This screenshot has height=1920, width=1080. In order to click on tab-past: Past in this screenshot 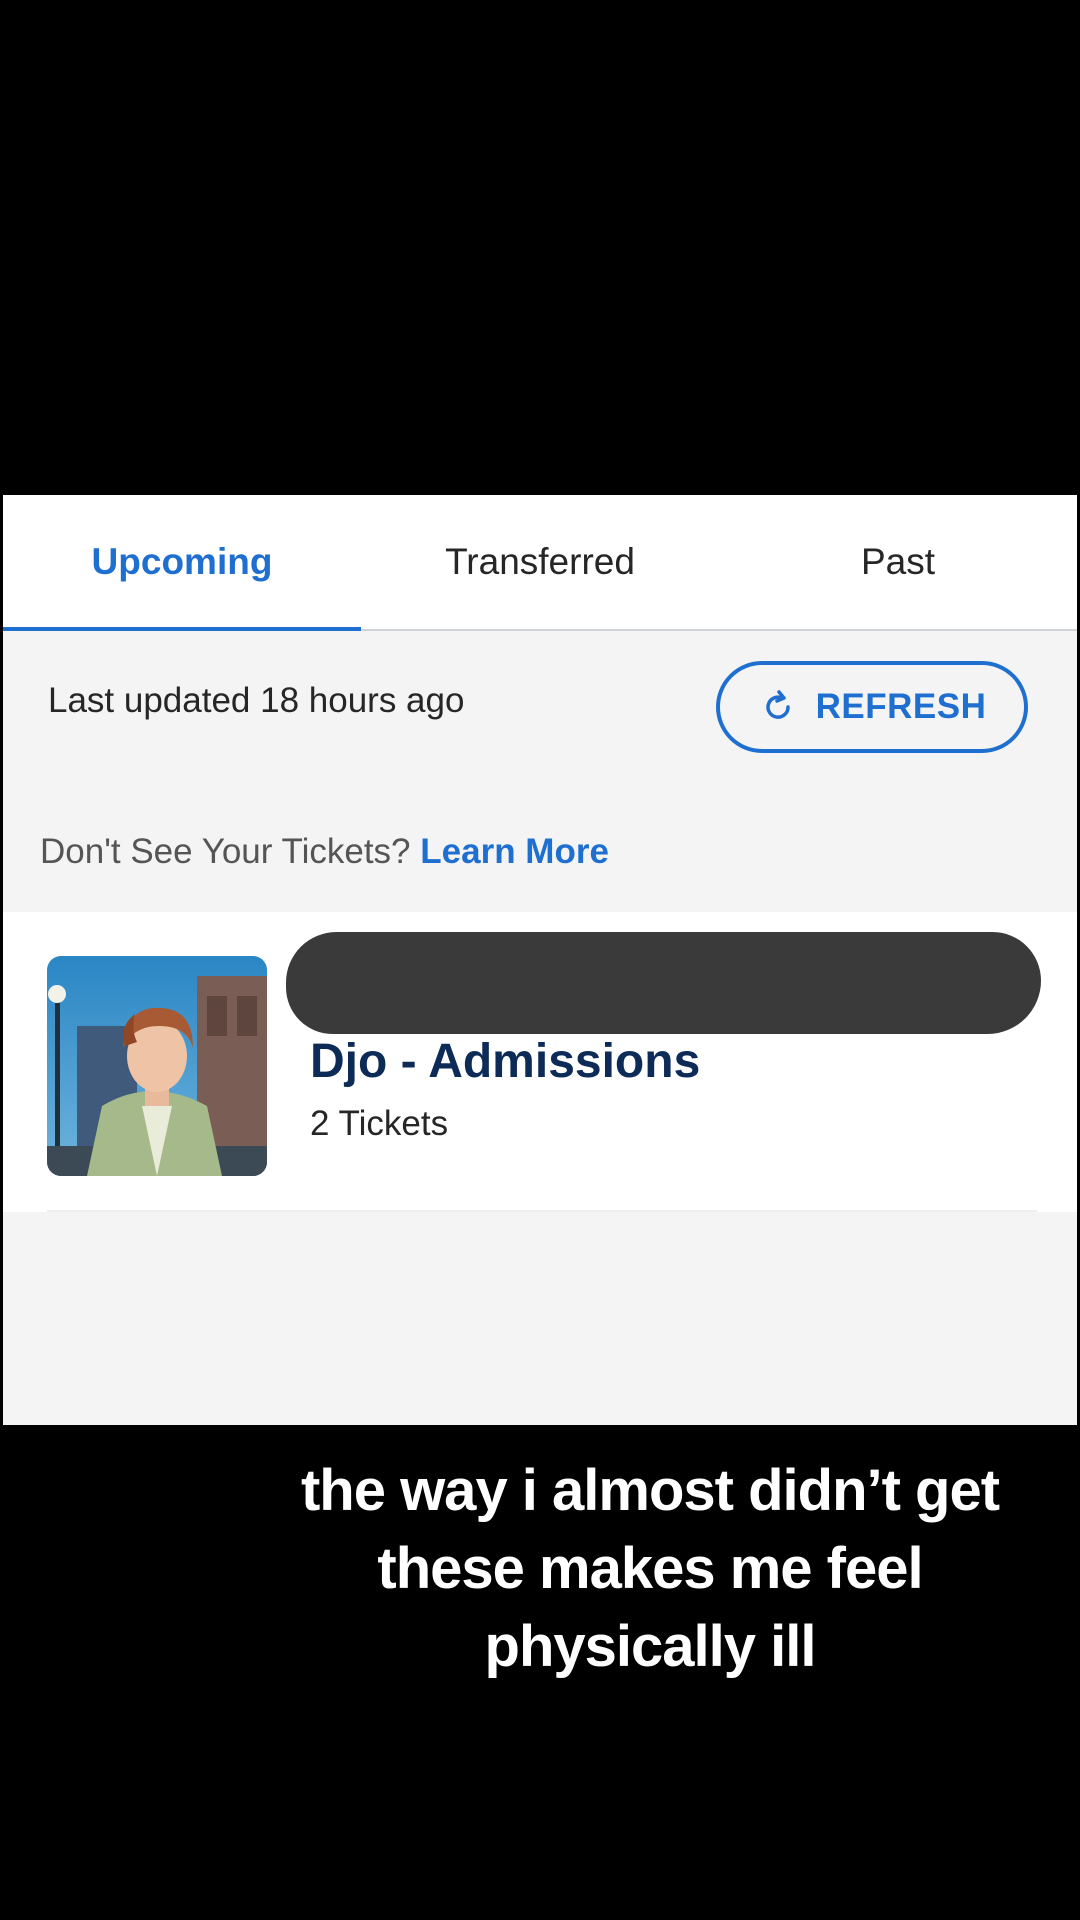, I will do `click(898, 562)`.